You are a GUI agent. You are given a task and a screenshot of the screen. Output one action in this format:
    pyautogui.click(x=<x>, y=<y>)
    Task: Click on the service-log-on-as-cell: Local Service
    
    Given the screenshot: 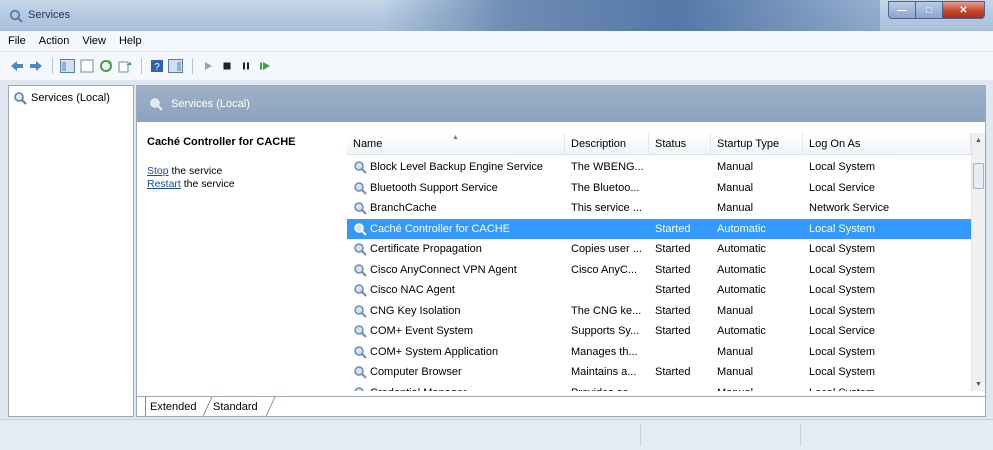 What is the action you would take?
    pyautogui.click(x=887, y=188)
    